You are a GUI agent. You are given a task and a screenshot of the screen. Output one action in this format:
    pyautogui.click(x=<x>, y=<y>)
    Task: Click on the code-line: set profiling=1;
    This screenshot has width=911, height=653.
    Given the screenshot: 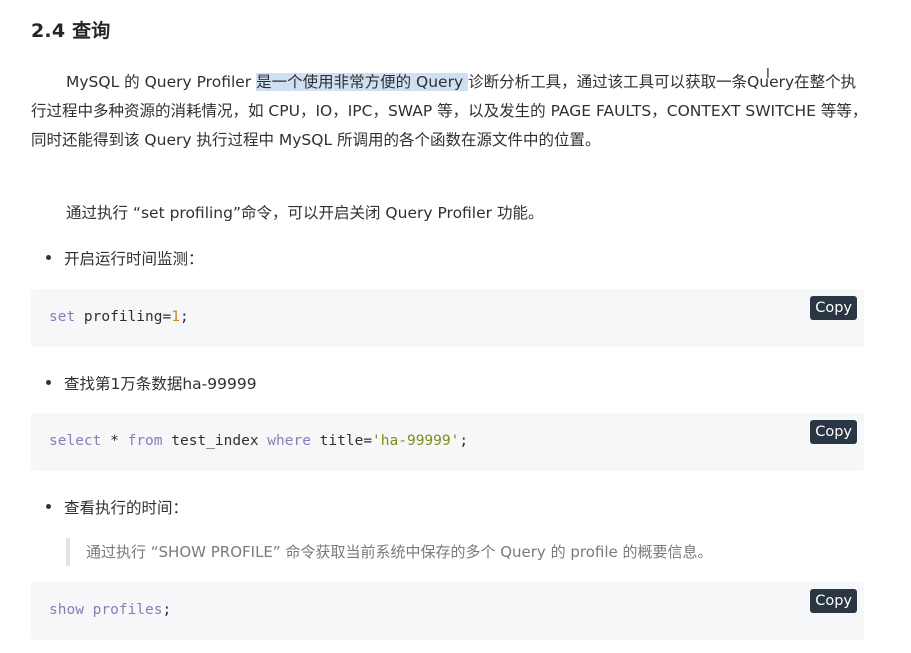 What is the action you would take?
    pyautogui.click(x=119, y=317)
    